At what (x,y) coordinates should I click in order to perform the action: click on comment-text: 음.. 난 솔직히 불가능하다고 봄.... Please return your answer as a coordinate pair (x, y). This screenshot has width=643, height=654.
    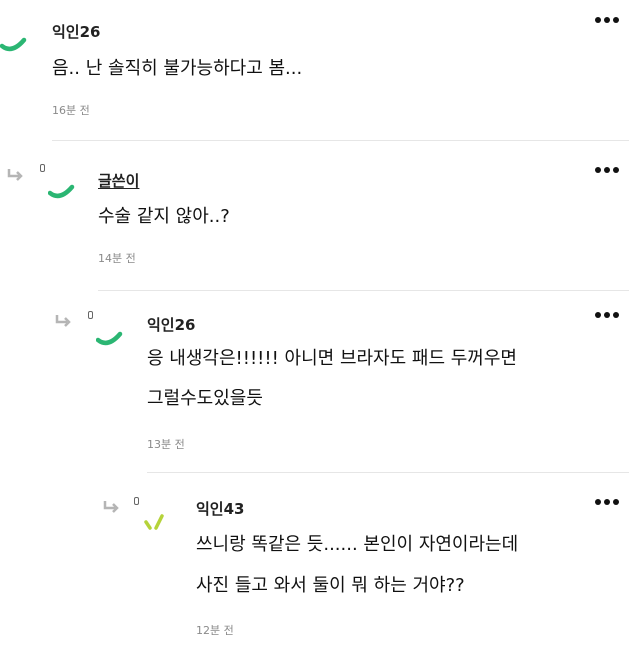
    Looking at the image, I should click on (177, 68).